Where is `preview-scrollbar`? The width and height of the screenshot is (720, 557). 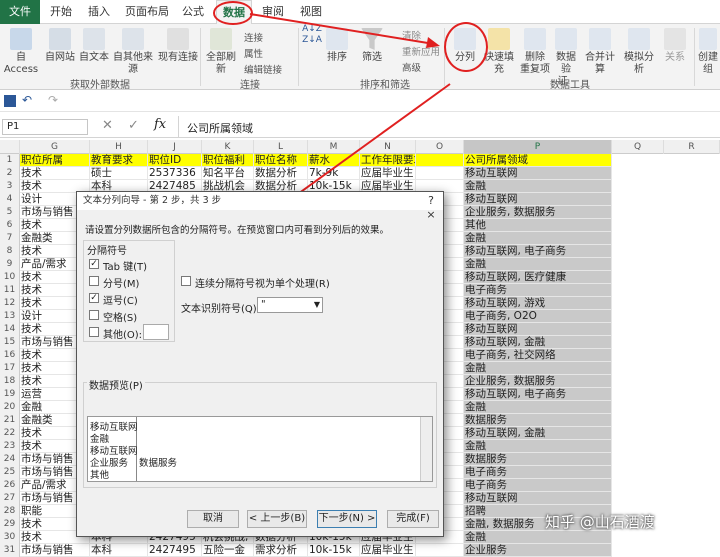
preview-scrollbar is located at coordinates (426, 449).